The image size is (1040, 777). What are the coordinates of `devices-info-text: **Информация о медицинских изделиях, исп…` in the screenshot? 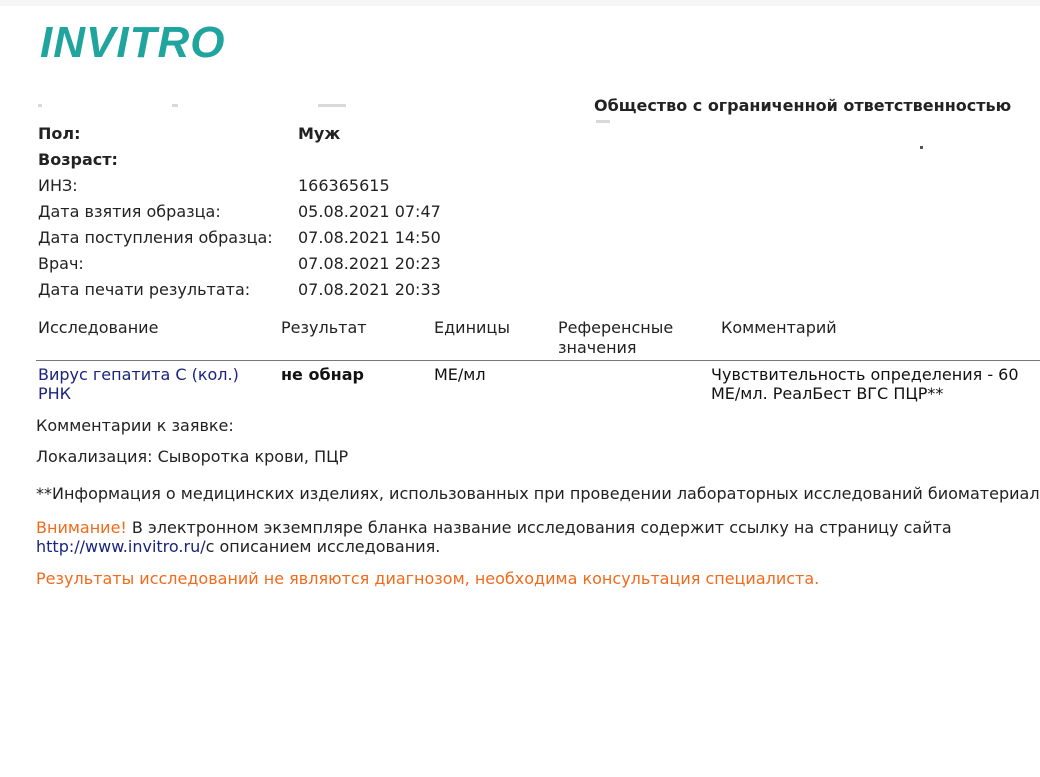 It's located at (538, 493).